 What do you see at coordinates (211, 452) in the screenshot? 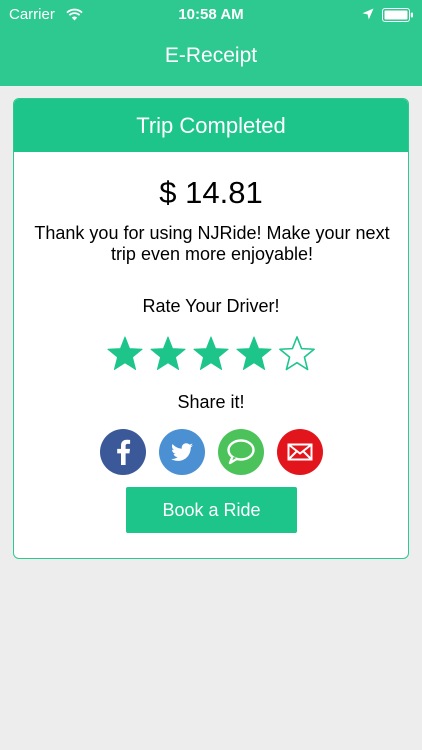
I see `share-options` at bounding box center [211, 452].